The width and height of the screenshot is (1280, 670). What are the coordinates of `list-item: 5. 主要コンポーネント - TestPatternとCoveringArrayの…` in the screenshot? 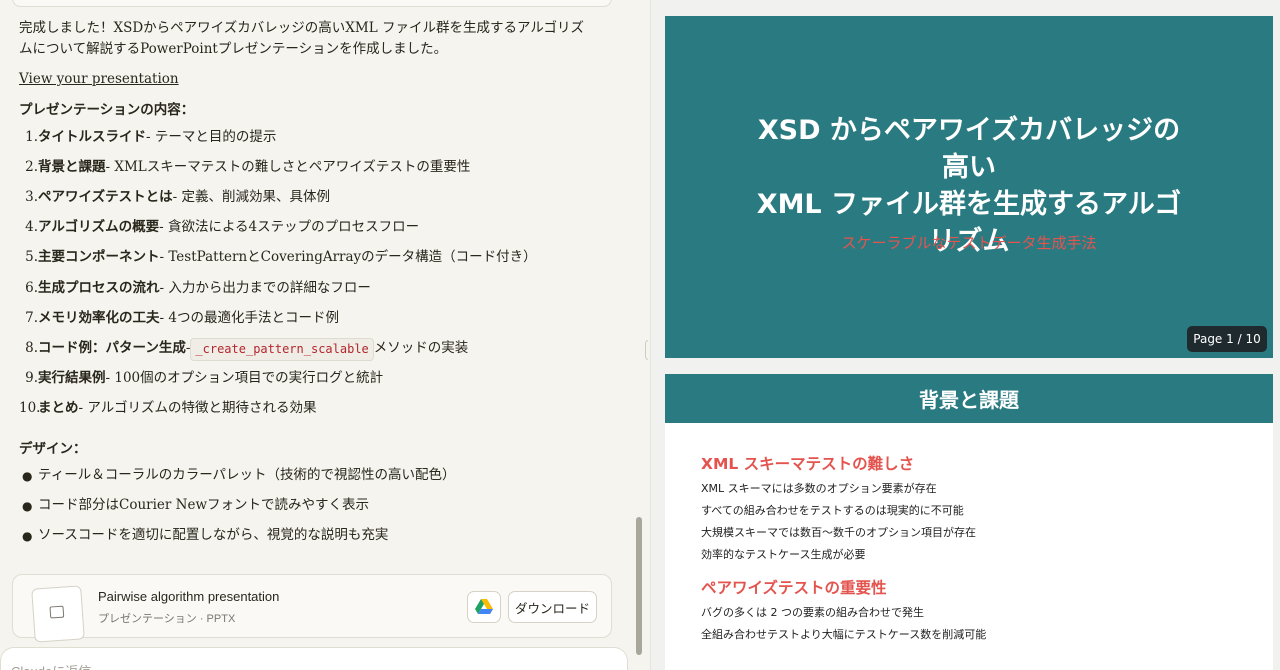 It's located at (281, 257).